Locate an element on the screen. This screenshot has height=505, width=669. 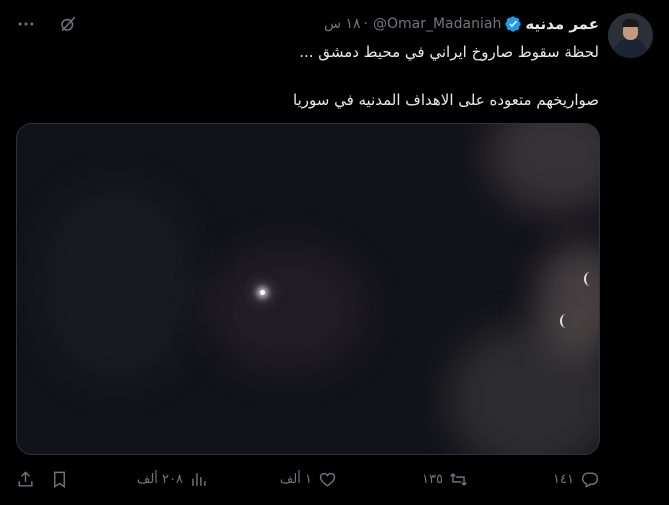
views-icon is located at coordinates (199, 479).